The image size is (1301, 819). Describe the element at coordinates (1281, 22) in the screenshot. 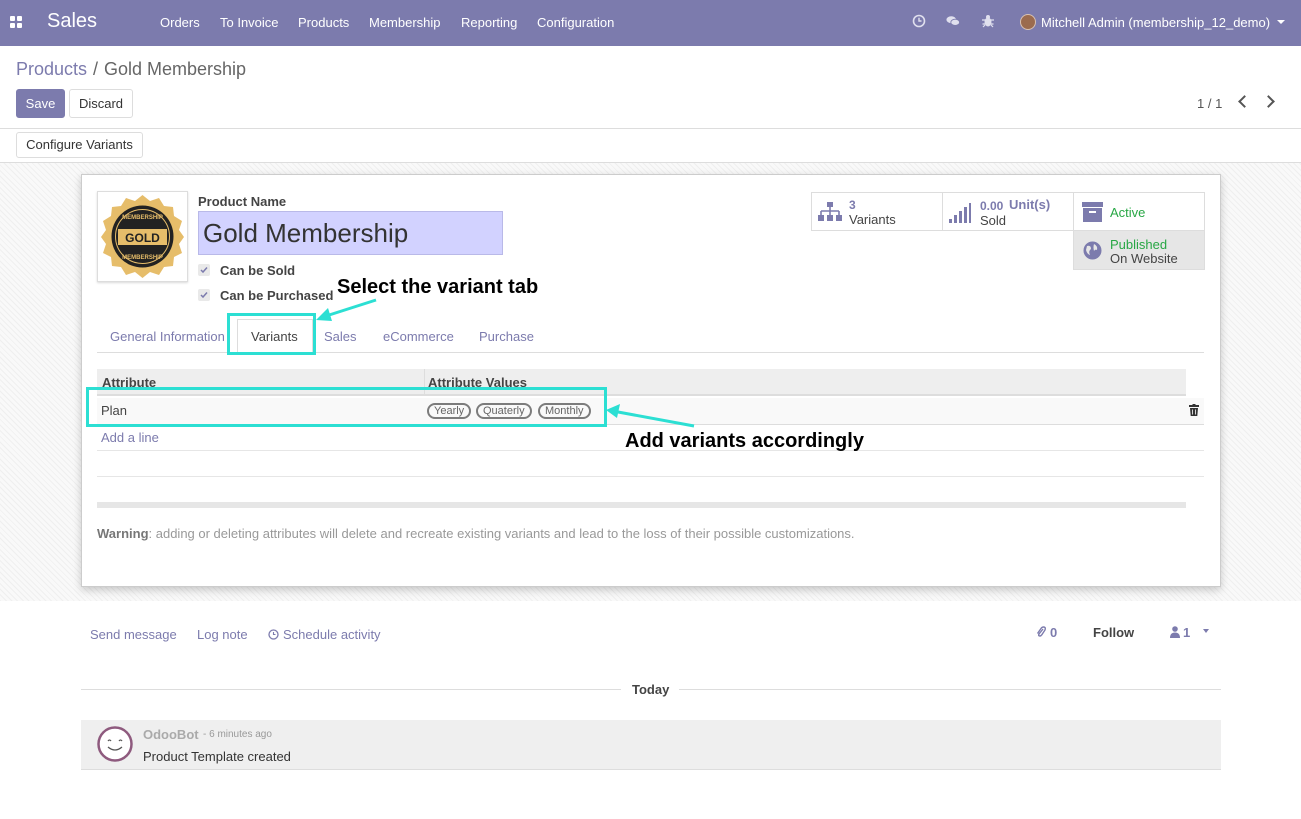

I see `caret-down-icon` at that location.